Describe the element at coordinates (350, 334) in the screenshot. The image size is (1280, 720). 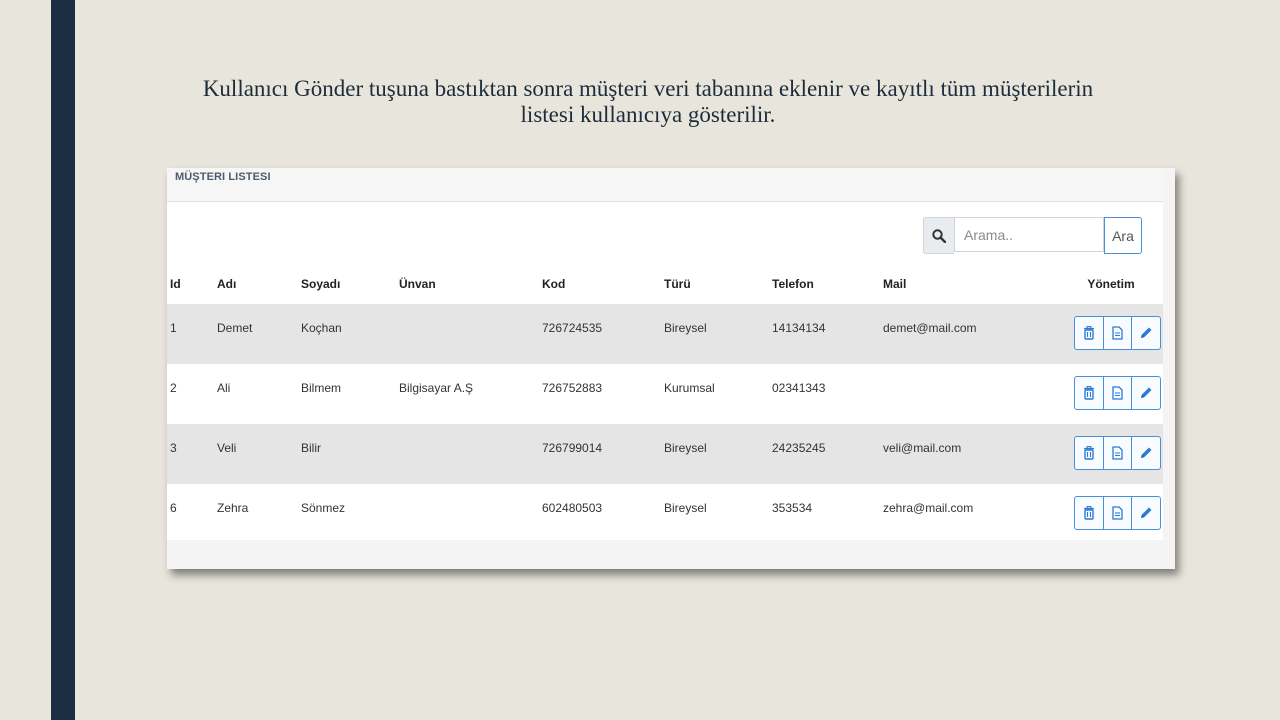
I see `cell-soyad: Koçhan` at that location.